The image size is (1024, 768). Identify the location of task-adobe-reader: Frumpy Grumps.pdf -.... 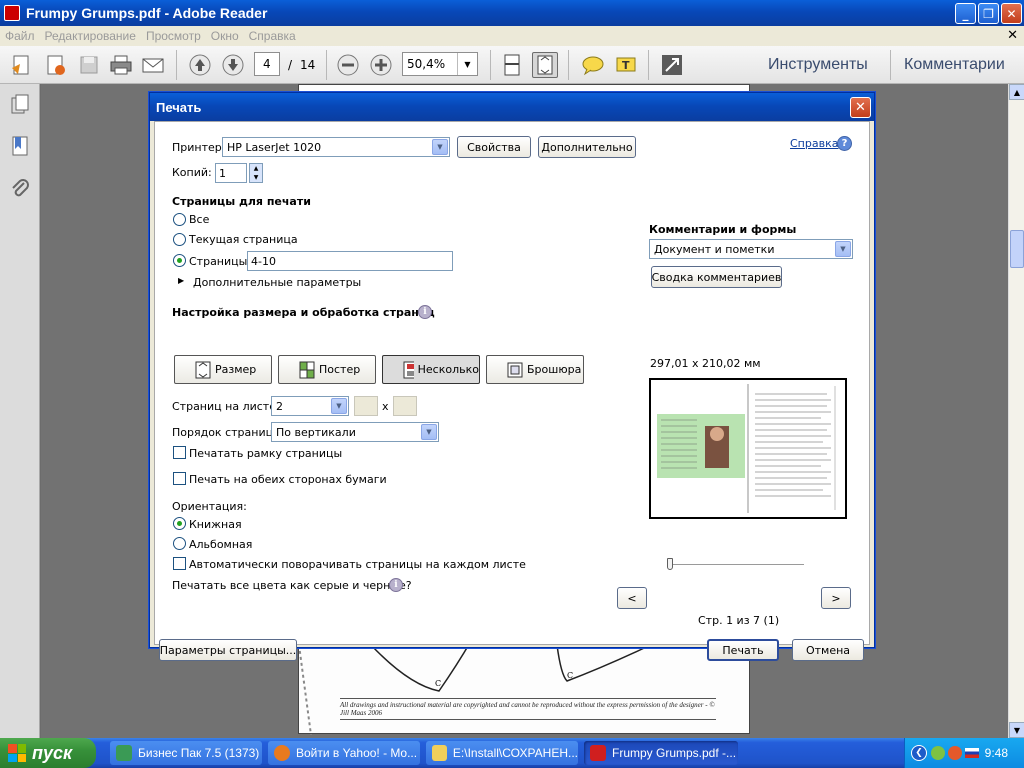
(661, 753).